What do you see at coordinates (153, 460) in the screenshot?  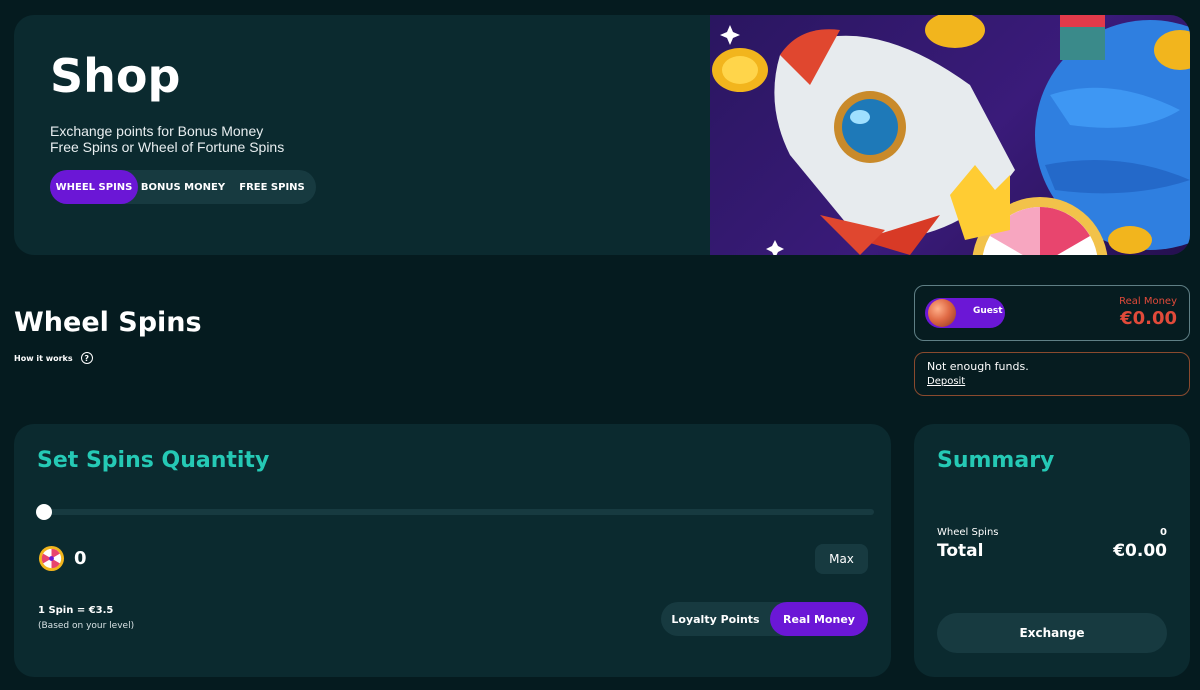 I see `spins-card-title: Set Spins Quantity` at bounding box center [153, 460].